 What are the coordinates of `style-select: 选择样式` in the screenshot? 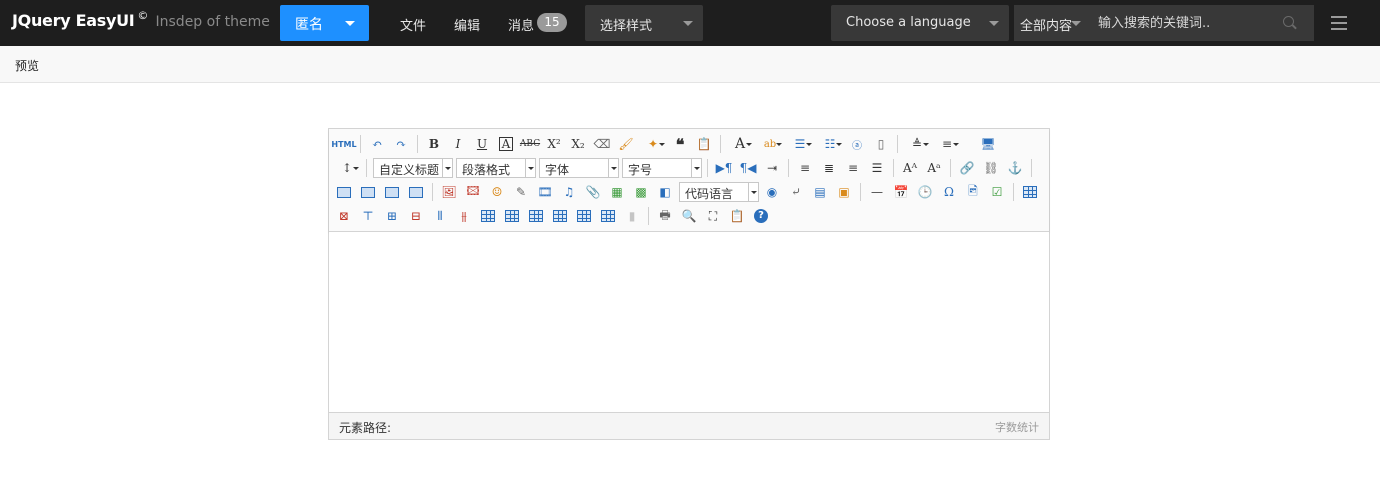 It's located at (644, 23).